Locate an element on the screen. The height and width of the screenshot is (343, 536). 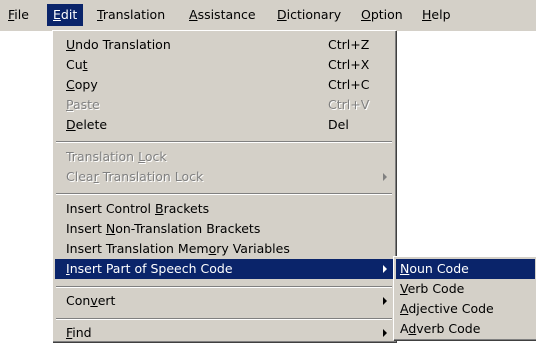
menu-item-delete: Delete Del is located at coordinates (224, 125).